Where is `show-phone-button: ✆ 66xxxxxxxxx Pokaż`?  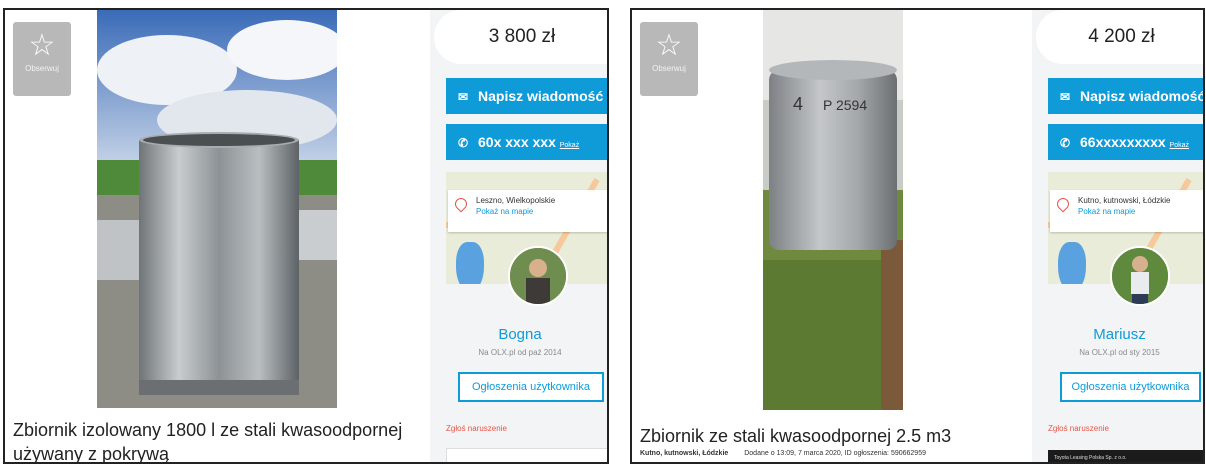
show-phone-button: ✆ 66xxxxxxxxx Pokaż is located at coordinates (1125, 142).